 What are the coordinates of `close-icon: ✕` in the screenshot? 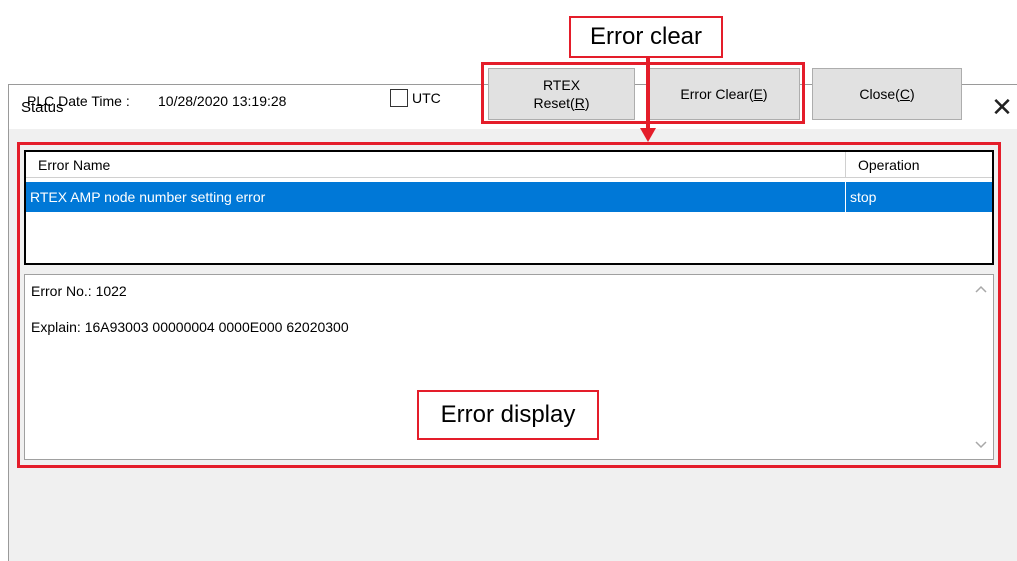 It's located at (1002, 108).